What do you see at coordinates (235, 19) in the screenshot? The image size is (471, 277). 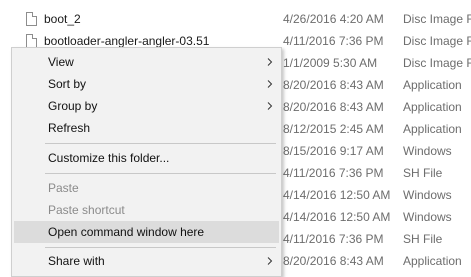 I see `file-row-boot-2: boot_2 4/26/2016 4:20 AM Disc Image File` at bounding box center [235, 19].